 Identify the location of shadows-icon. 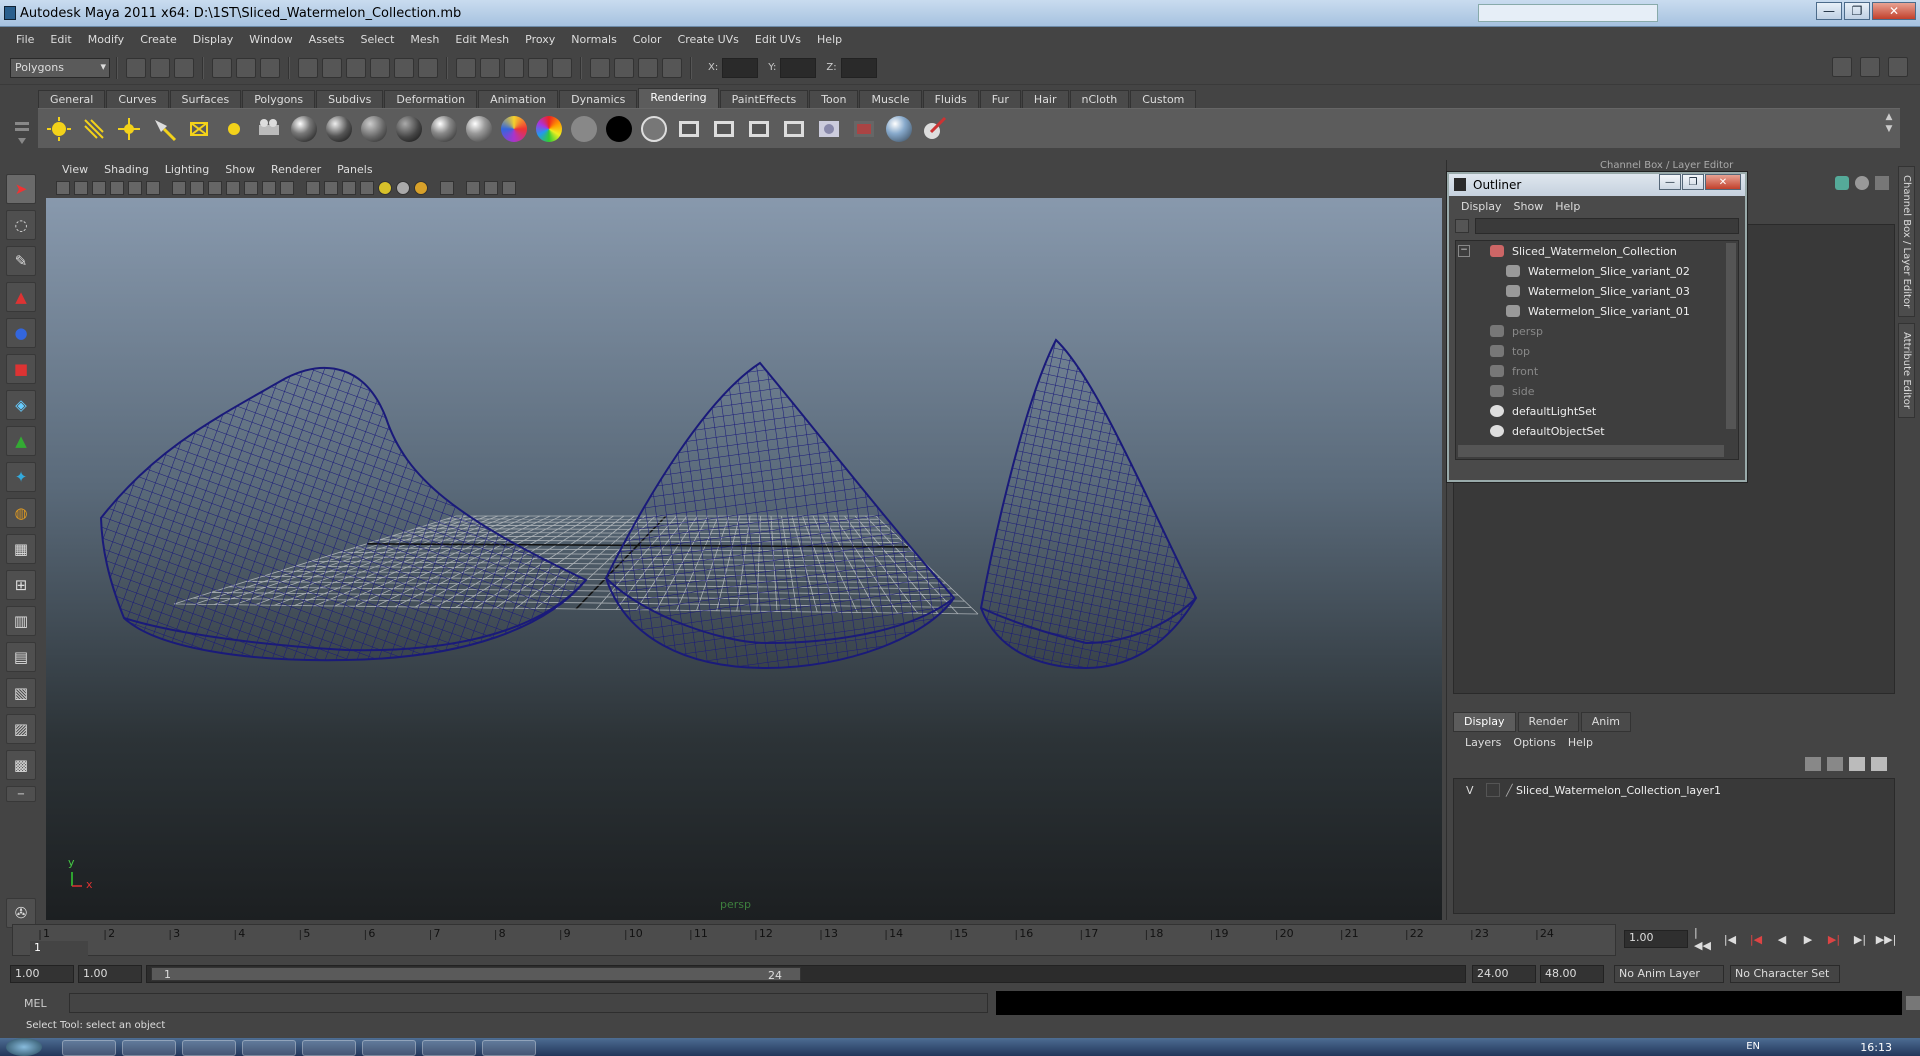
(421, 188).